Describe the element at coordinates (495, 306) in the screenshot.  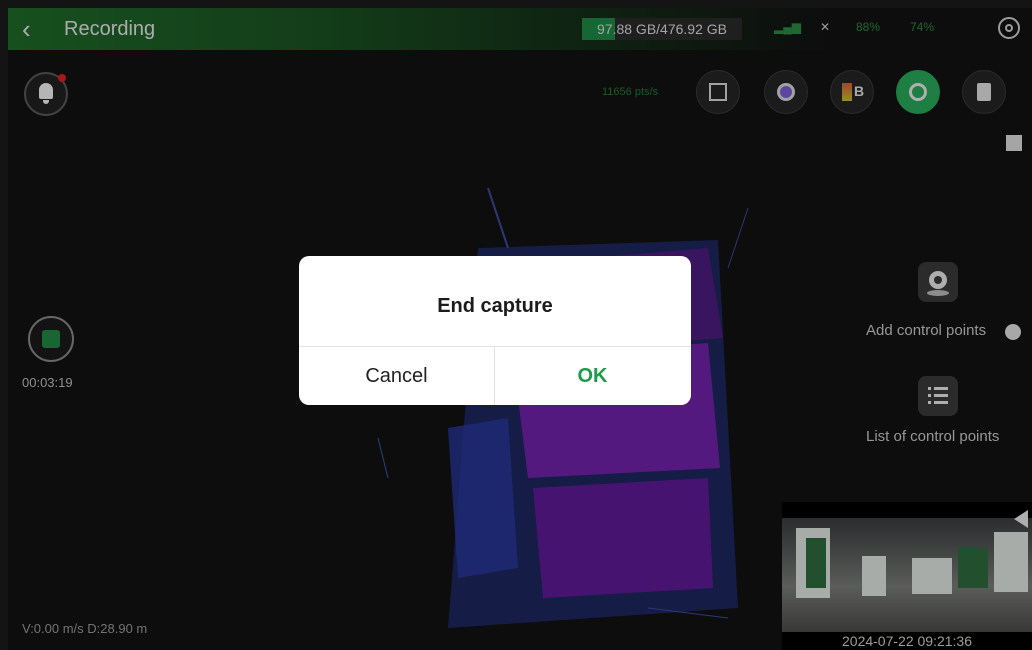
I see `dialog-title: End capture` at that location.